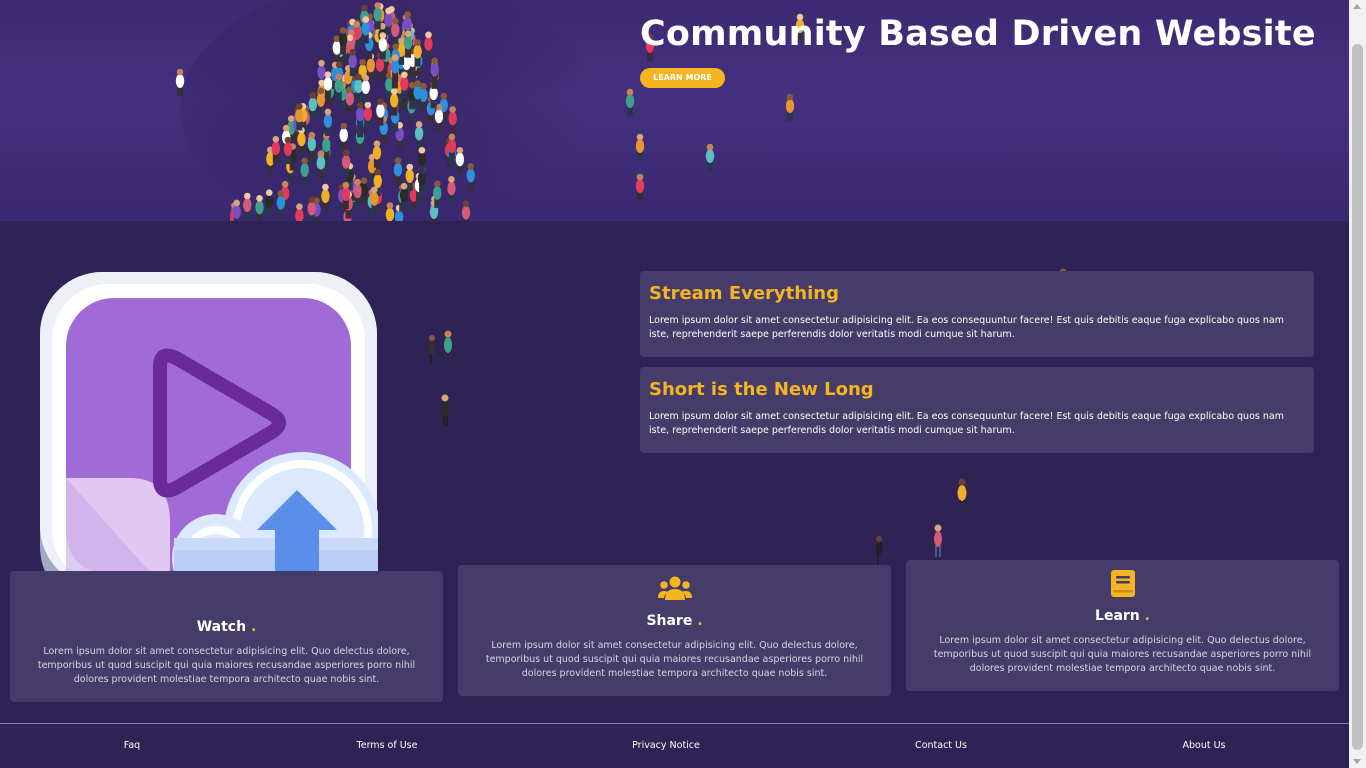 Image resolution: width=1366 pixels, height=768 pixels. What do you see at coordinates (1357, 6) in the screenshot?
I see `scroll-up-arrow-icon` at bounding box center [1357, 6].